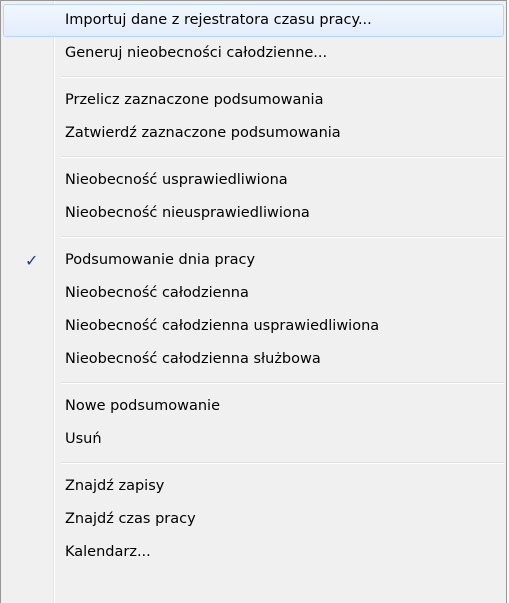 This screenshot has height=603, width=509. I want to click on menu-item-label: Nieobecność nieusprawiedliwiona, so click(187, 213).